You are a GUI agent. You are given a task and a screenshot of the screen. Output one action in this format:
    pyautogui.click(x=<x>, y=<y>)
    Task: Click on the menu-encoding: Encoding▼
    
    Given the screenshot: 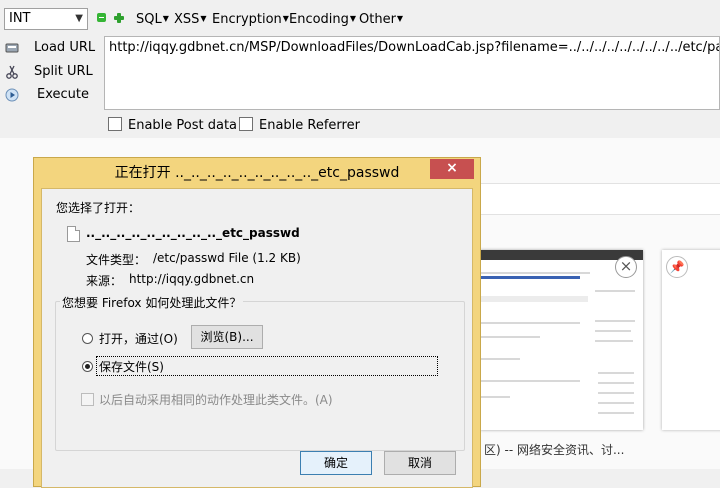 What is the action you would take?
    pyautogui.click(x=322, y=19)
    